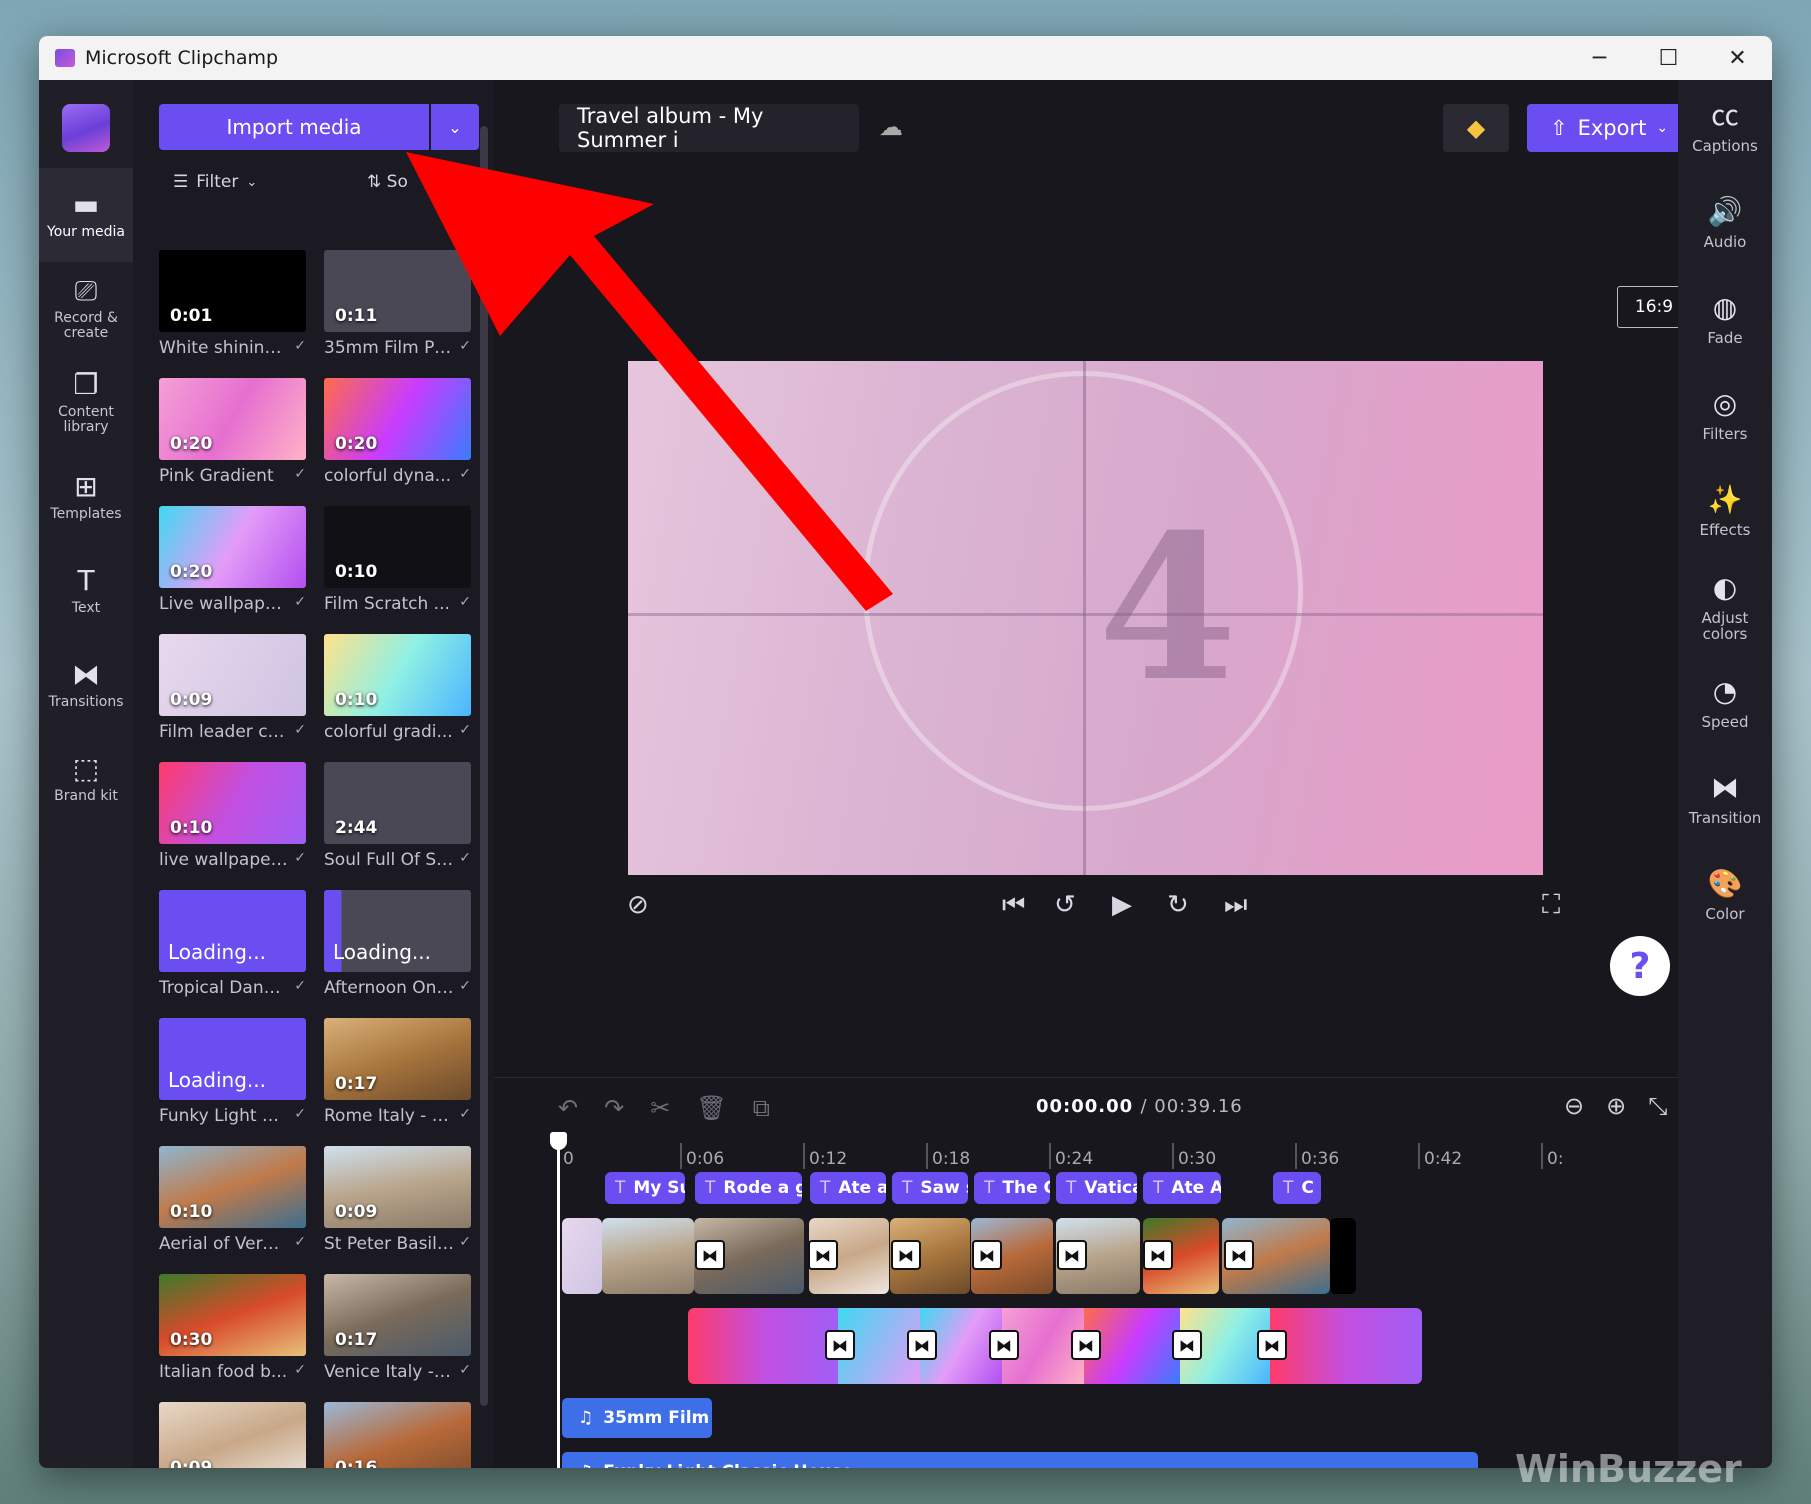  Describe the element at coordinates (1725, 608) in the screenshot. I see `panel-adjust-colors: ◐ Adjust colors` at that location.